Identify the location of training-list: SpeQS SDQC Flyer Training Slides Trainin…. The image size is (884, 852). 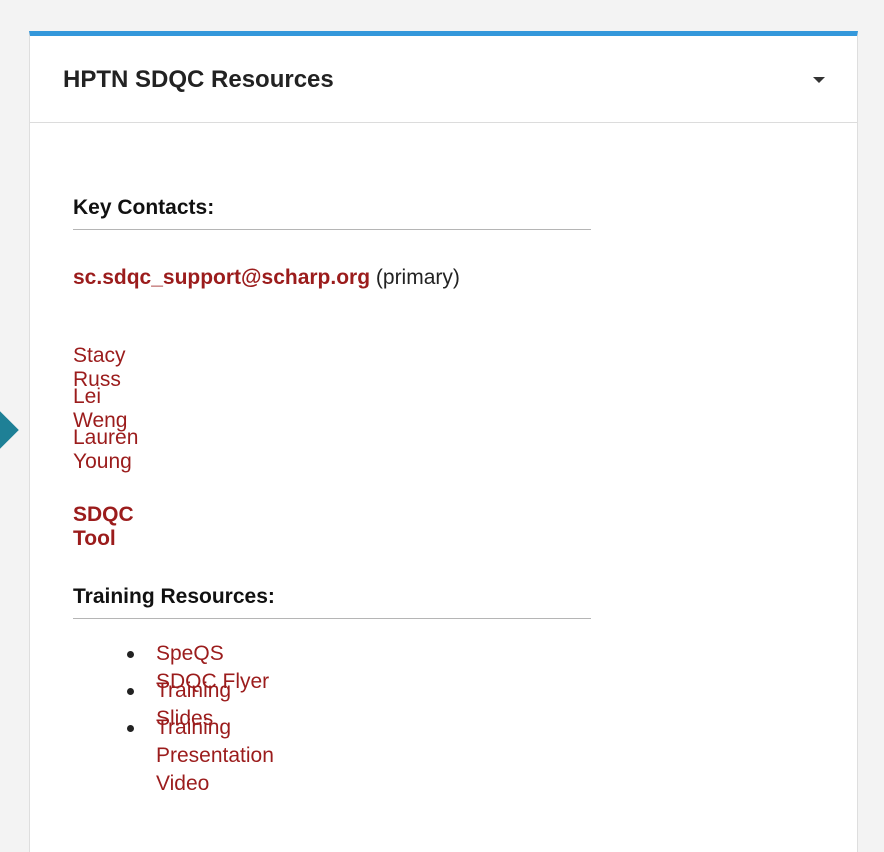
(173, 717).